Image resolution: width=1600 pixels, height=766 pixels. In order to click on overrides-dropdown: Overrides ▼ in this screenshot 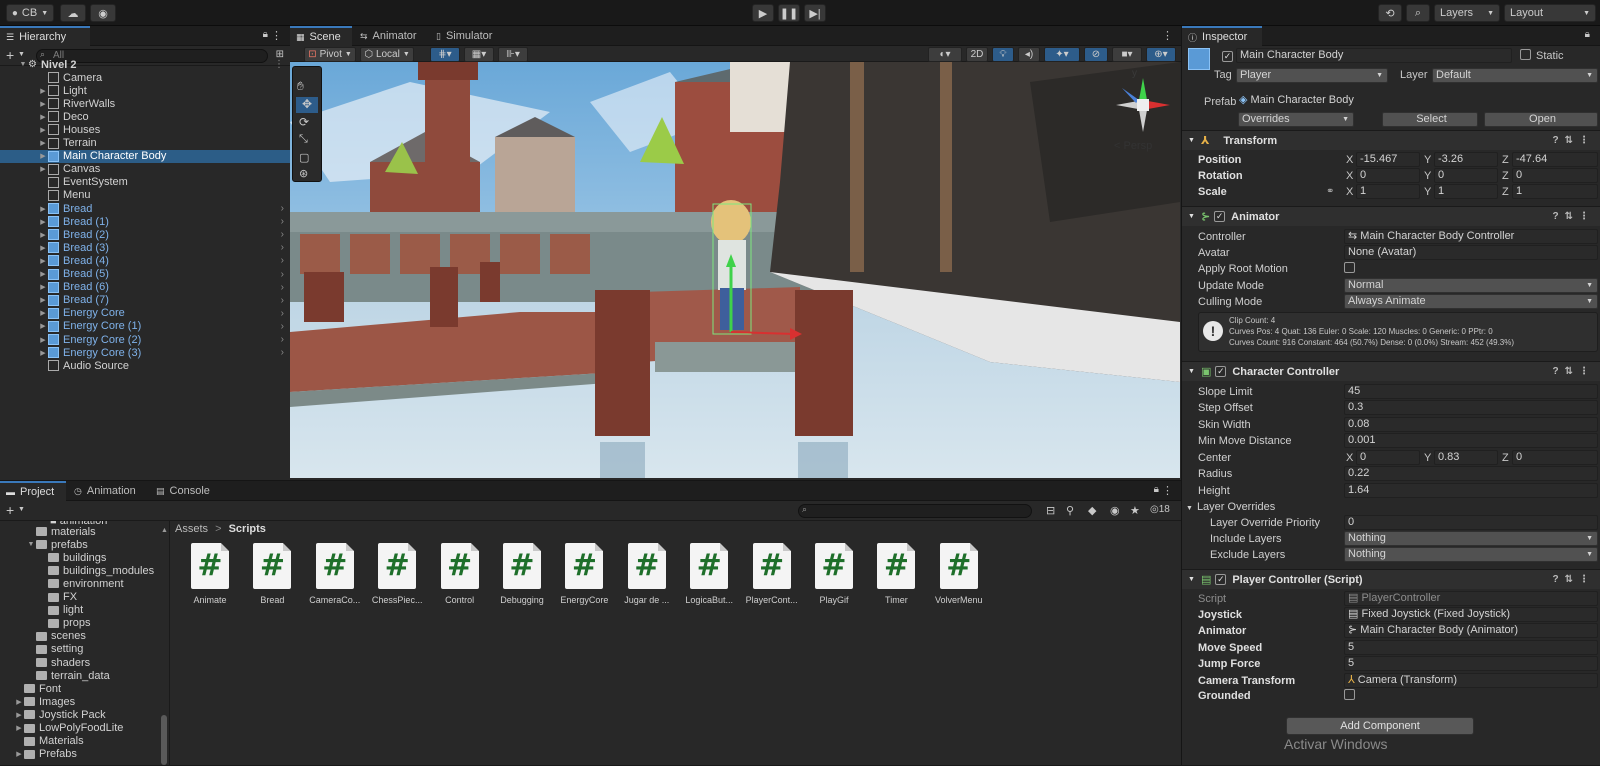, I will do `click(1296, 119)`.